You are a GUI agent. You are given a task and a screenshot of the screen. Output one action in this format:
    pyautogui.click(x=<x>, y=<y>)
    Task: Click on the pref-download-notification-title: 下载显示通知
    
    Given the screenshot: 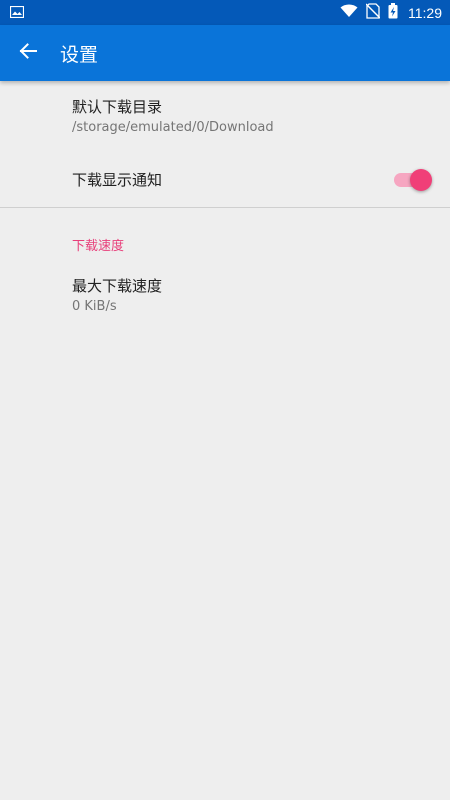 What is the action you would take?
    pyautogui.click(x=117, y=180)
    